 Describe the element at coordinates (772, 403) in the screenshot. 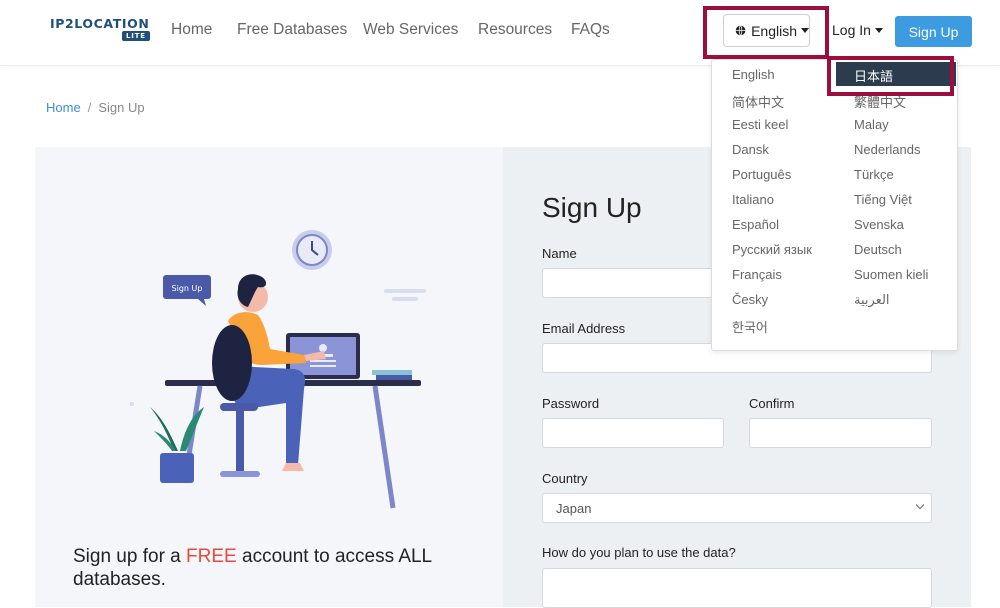

I see `confirm-label: Confirm` at that location.